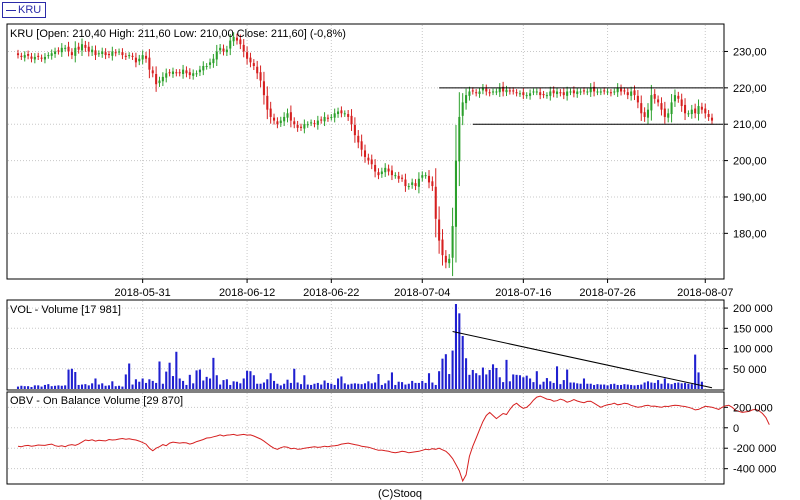 The width and height of the screenshot is (800, 500). Describe the element at coordinates (247, 293) in the screenshot. I see `date-tick-label: 2018-06-12` at that location.